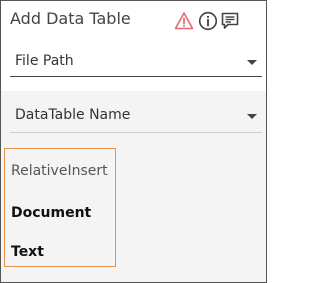  I want to click on option-document: Document, so click(51, 213).